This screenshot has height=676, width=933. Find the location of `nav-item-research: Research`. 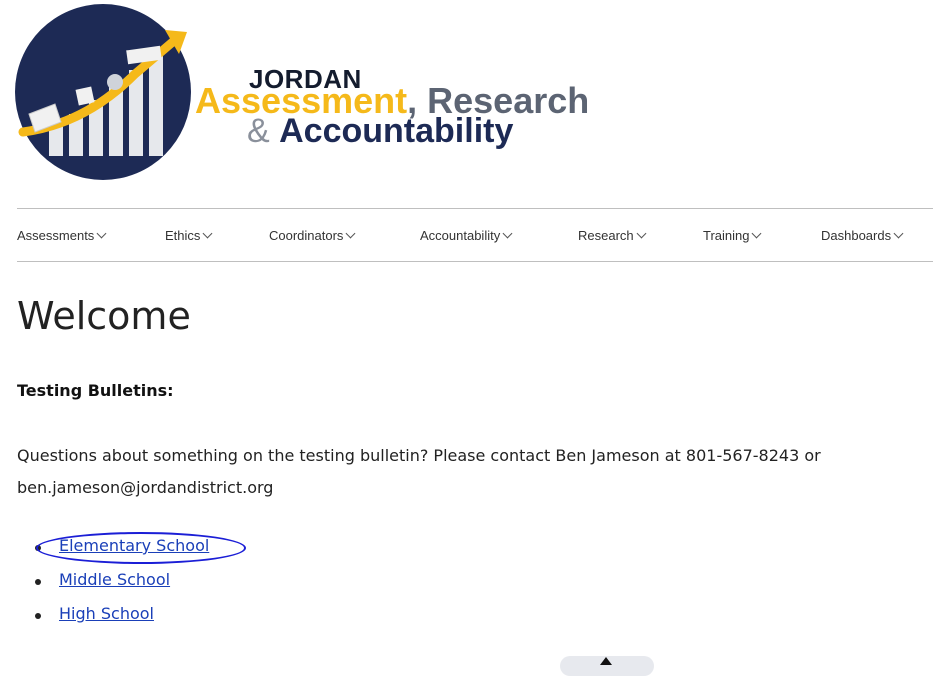

nav-item-research: Research is located at coordinates (612, 235).